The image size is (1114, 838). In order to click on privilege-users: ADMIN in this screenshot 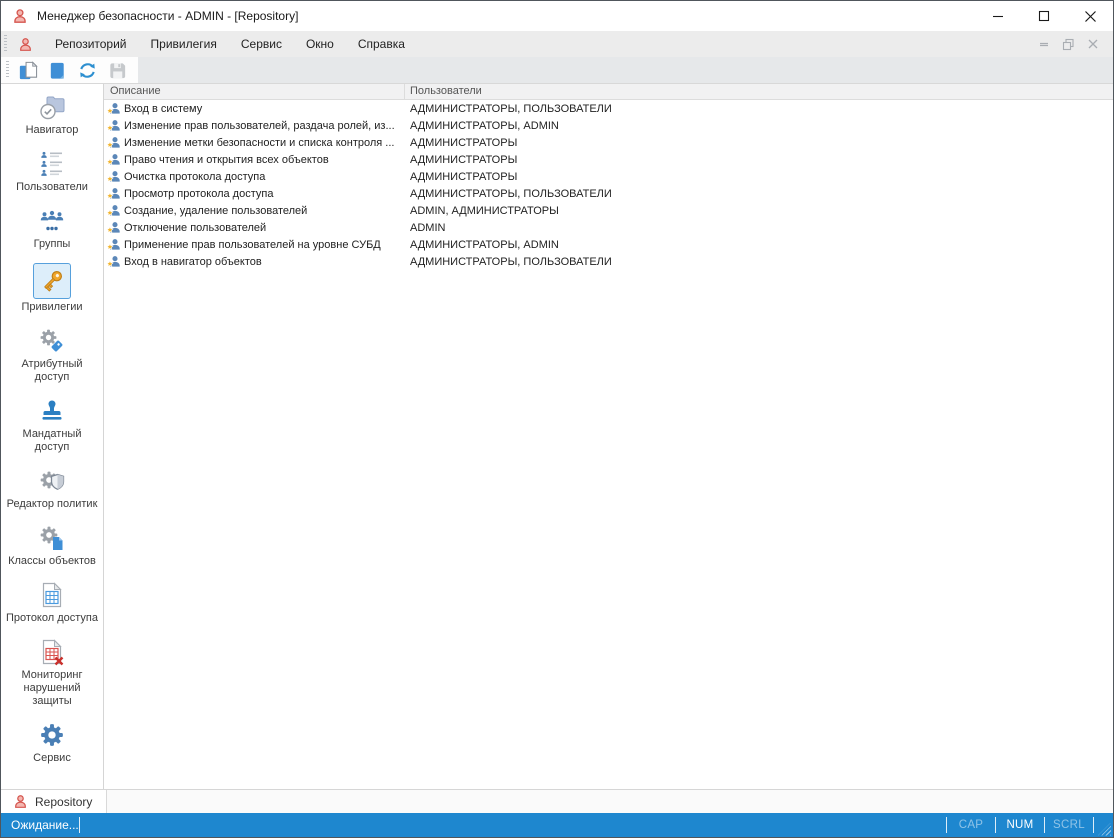, I will do `click(428, 227)`.